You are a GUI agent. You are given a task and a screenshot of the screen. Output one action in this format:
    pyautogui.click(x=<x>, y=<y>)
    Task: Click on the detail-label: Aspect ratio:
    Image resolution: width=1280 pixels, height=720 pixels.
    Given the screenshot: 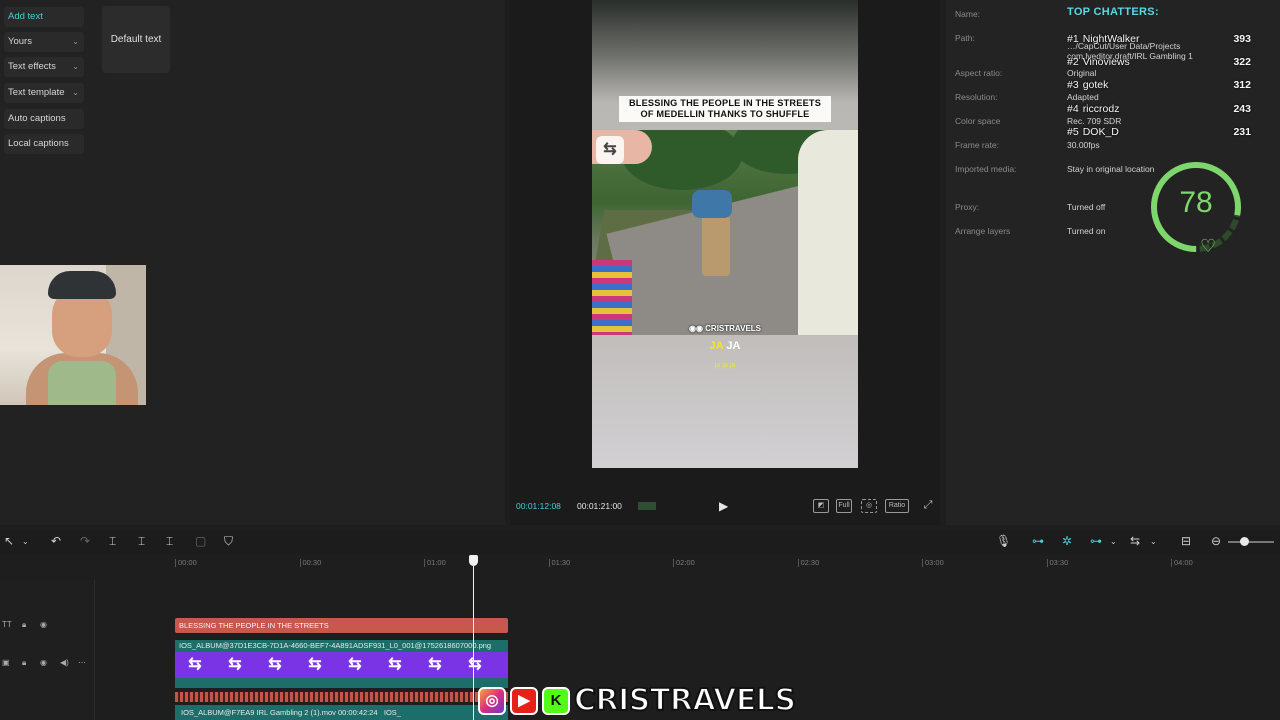 What is the action you would take?
    pyautogui.click(x=979, y=73)
    